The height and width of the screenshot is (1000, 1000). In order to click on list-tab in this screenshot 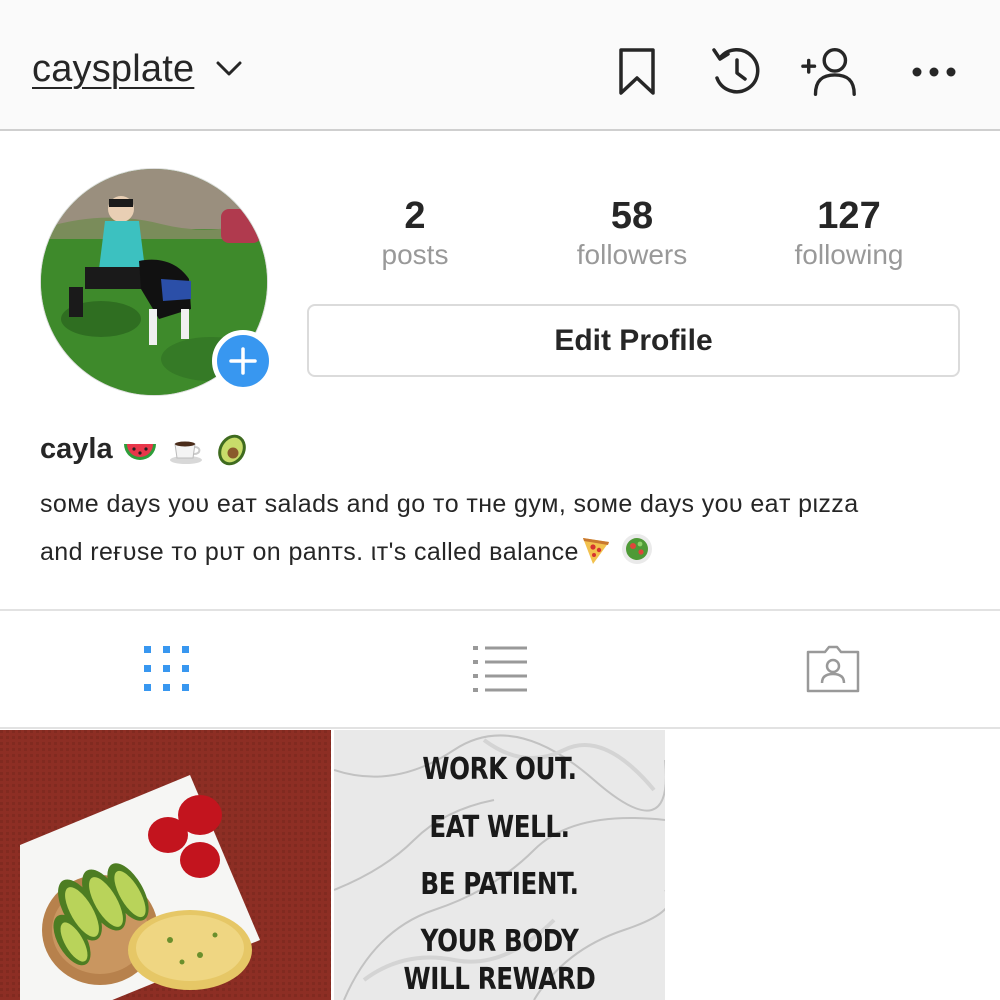, I will do `click(499, 669)`.